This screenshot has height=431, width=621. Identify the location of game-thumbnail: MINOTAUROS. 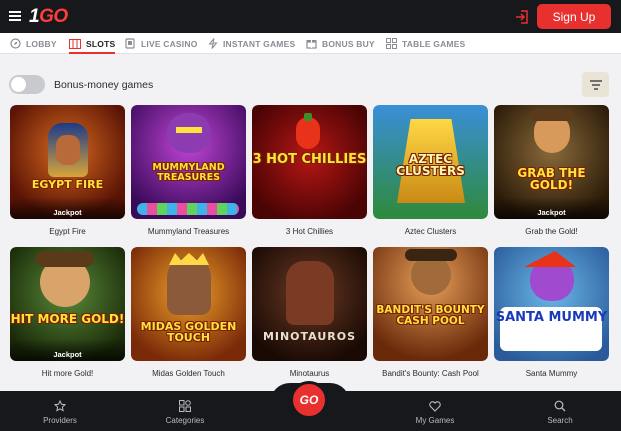
(309, 304).